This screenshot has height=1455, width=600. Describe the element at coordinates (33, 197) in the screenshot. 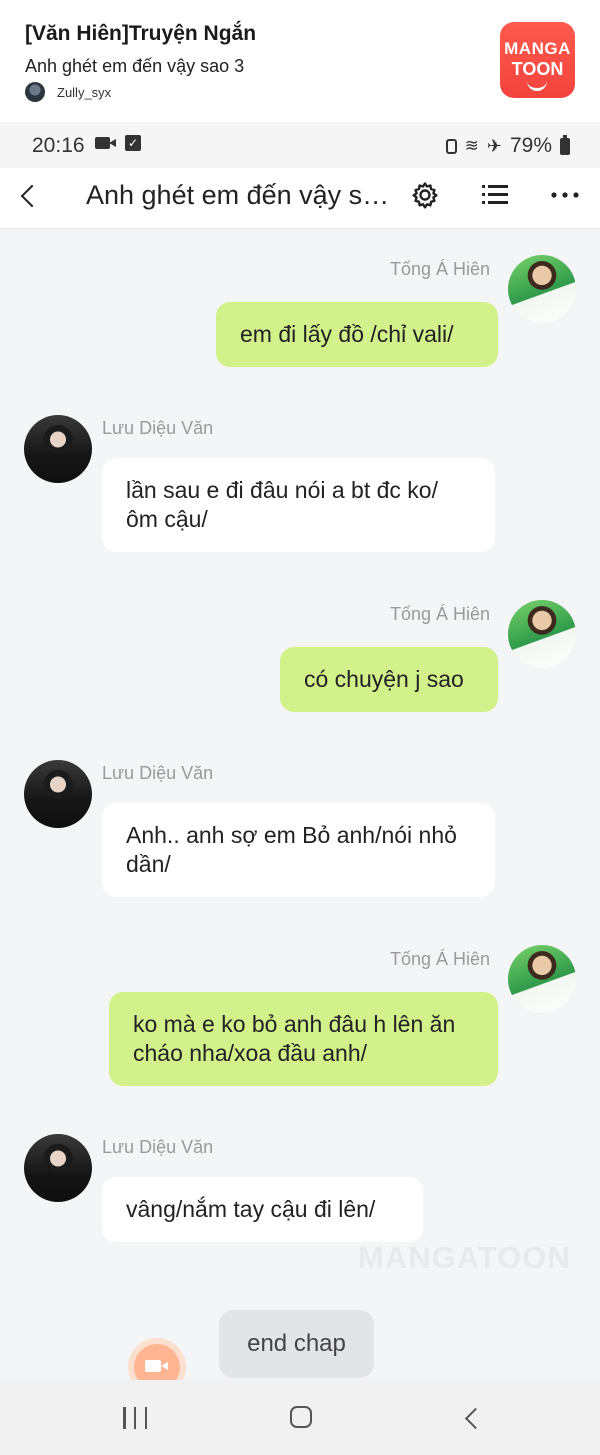

I see `back-arrow-icon` at that location.